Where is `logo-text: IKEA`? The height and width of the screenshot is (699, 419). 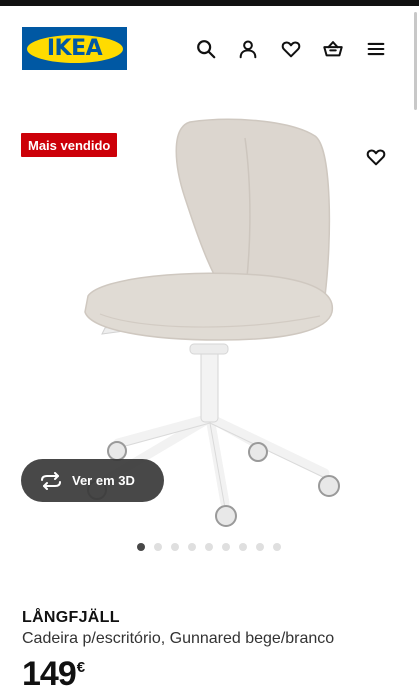 logo-text: IKEA is located at coordinates (74, 48).